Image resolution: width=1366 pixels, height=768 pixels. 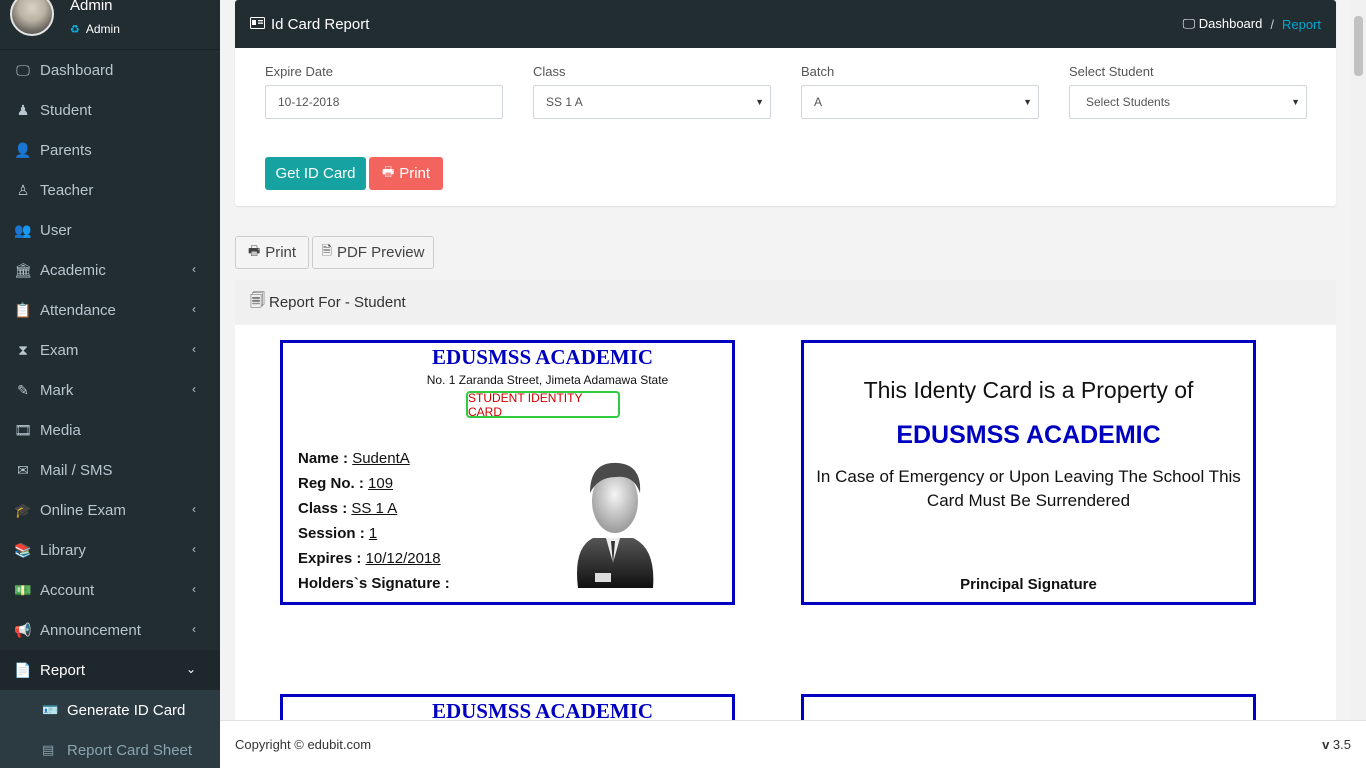 I want to click on version: v 3.5, so click(x=1336, y=744).